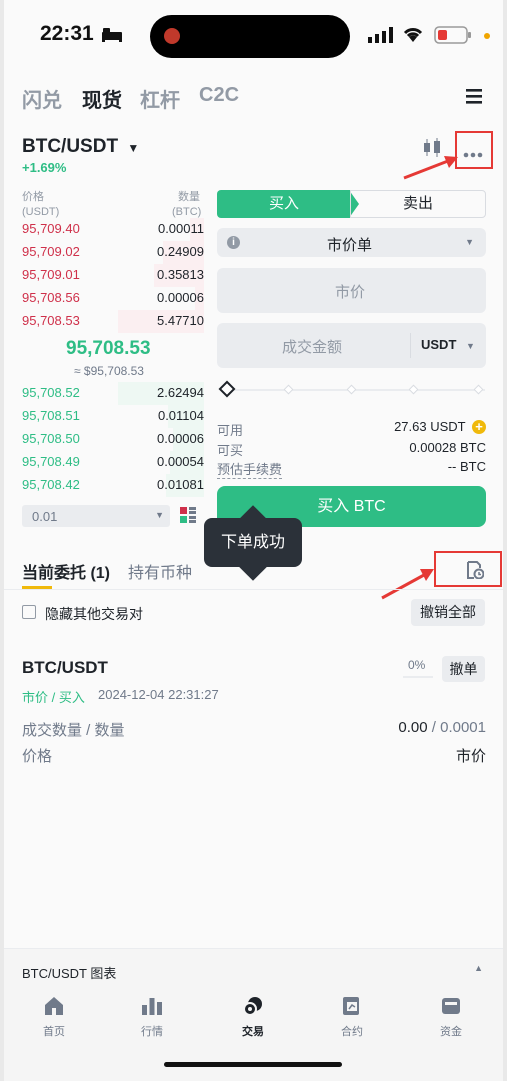  I want to click on filled-value-row: 0.00 / 0.0001, so click(442, 727).